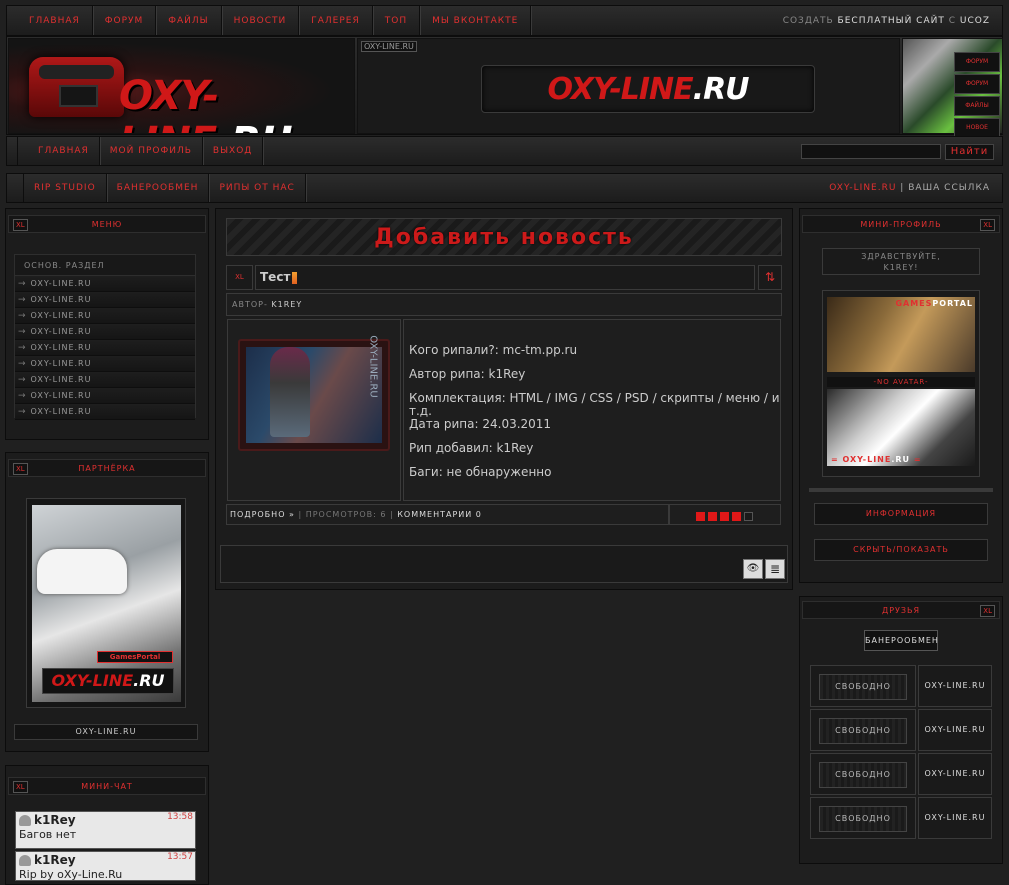 This screenshot has width=1009, height=885. I want to click on info-button: Информация, so click(901, 514).